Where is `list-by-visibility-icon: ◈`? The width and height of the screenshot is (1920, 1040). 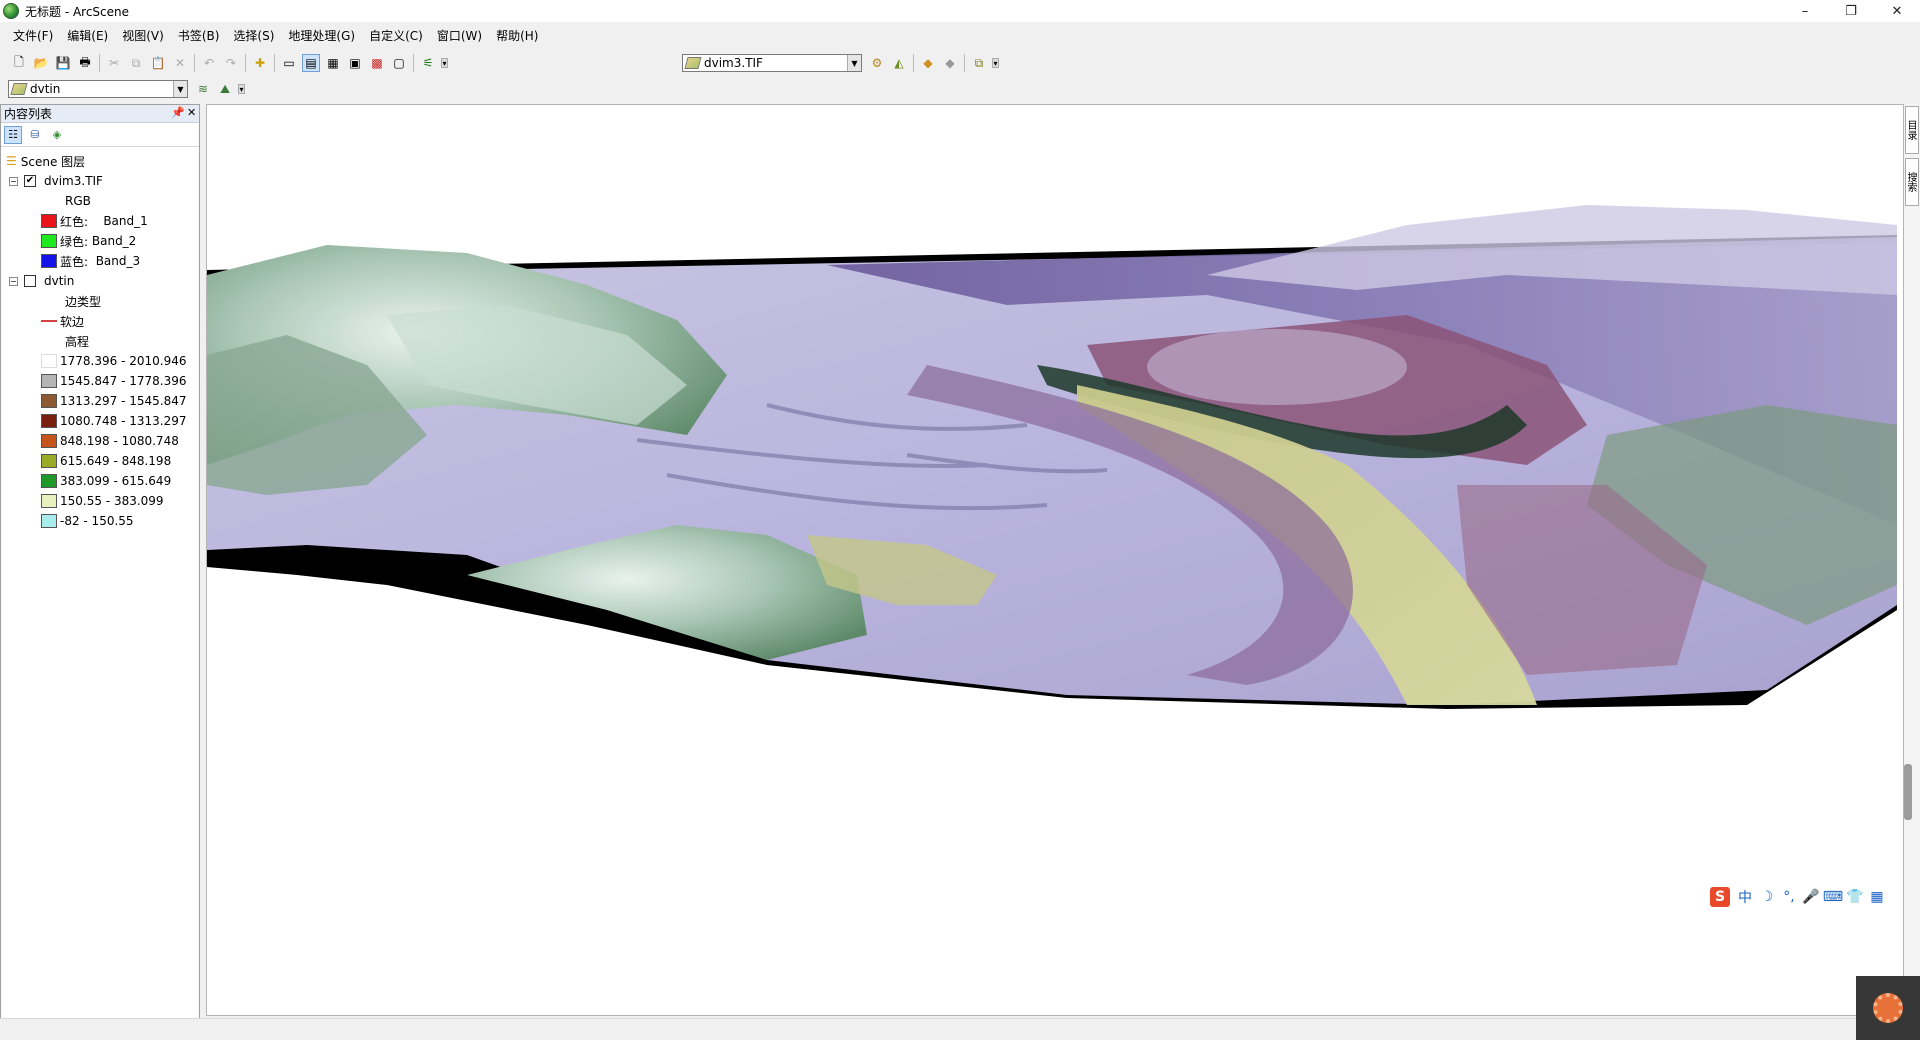
list-by-visibility-icon: ◈ is located at coordinates (57, 135).